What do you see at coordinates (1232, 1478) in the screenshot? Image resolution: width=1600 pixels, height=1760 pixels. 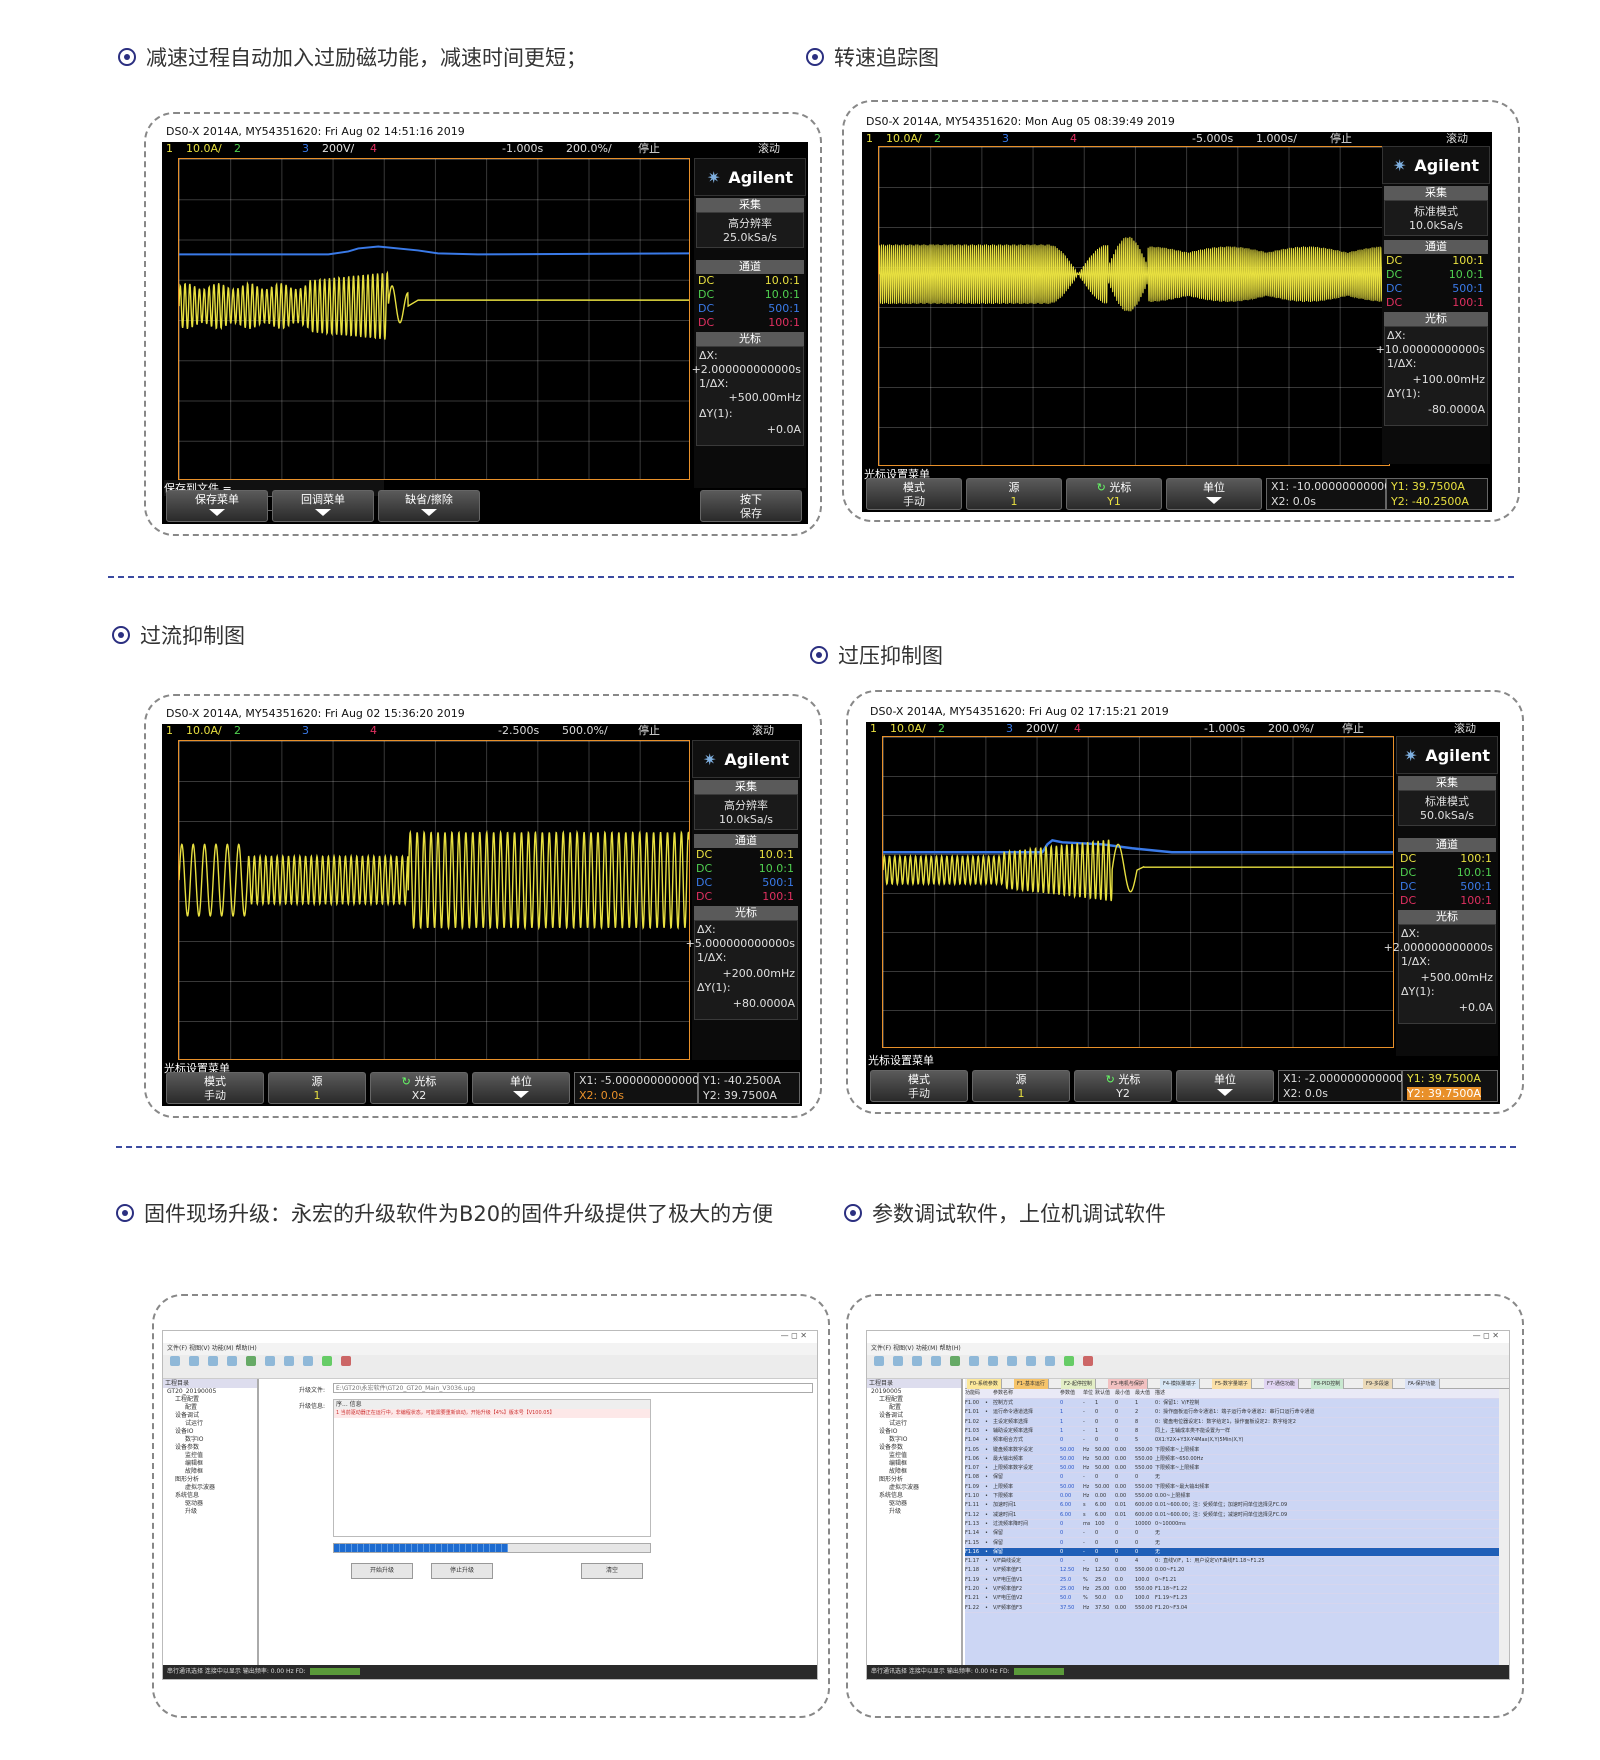 I see `table-row: F1.08 • 保留 0 - 0 0 0 无` at bounding box center [1232, 1478].